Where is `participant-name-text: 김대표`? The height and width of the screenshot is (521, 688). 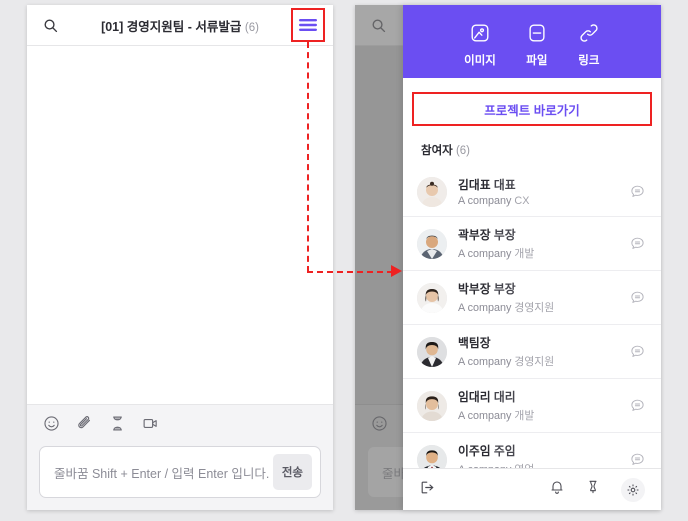
participant-name-text: 김대표 is located at coordinates (474, 185).